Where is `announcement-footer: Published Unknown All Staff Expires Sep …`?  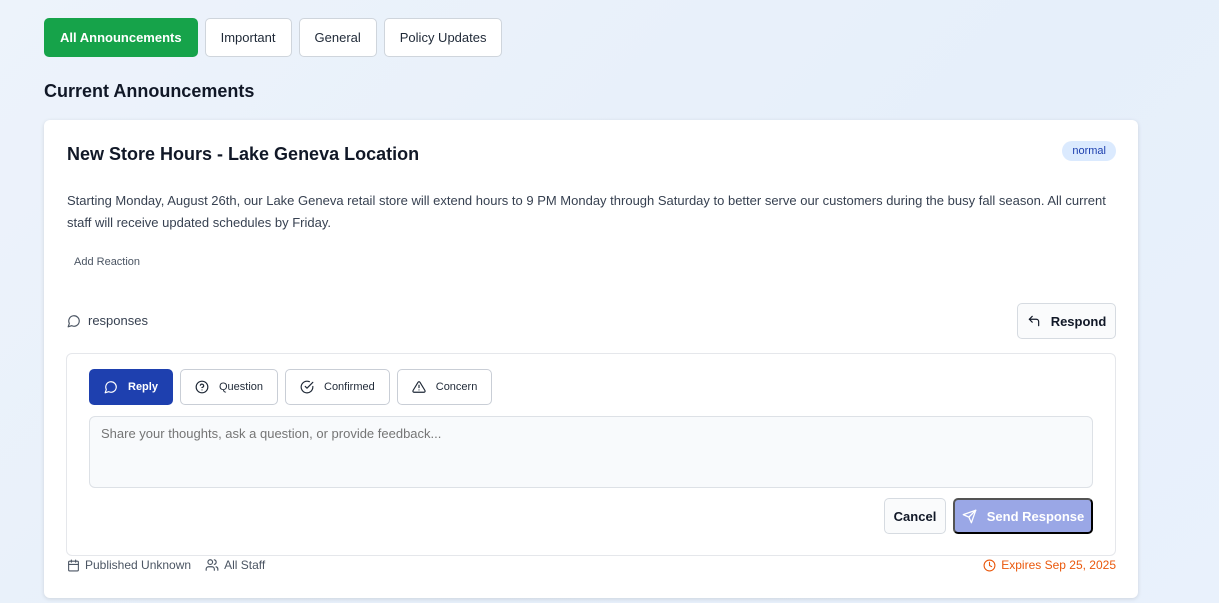
announcement-footer: Published Unknown All Staff Expires Sep … is located at coordinates (591, 568).